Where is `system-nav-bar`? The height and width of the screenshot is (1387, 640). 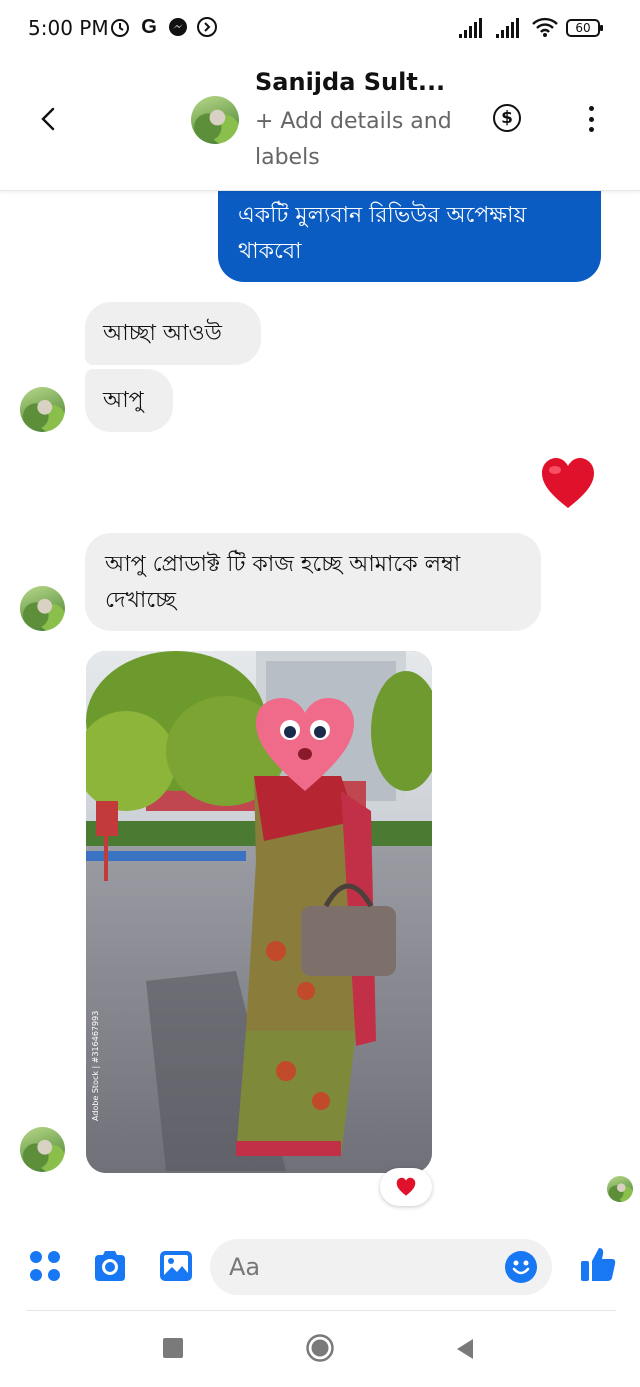
system-nav-bar is located at coordinates (320, 1349).